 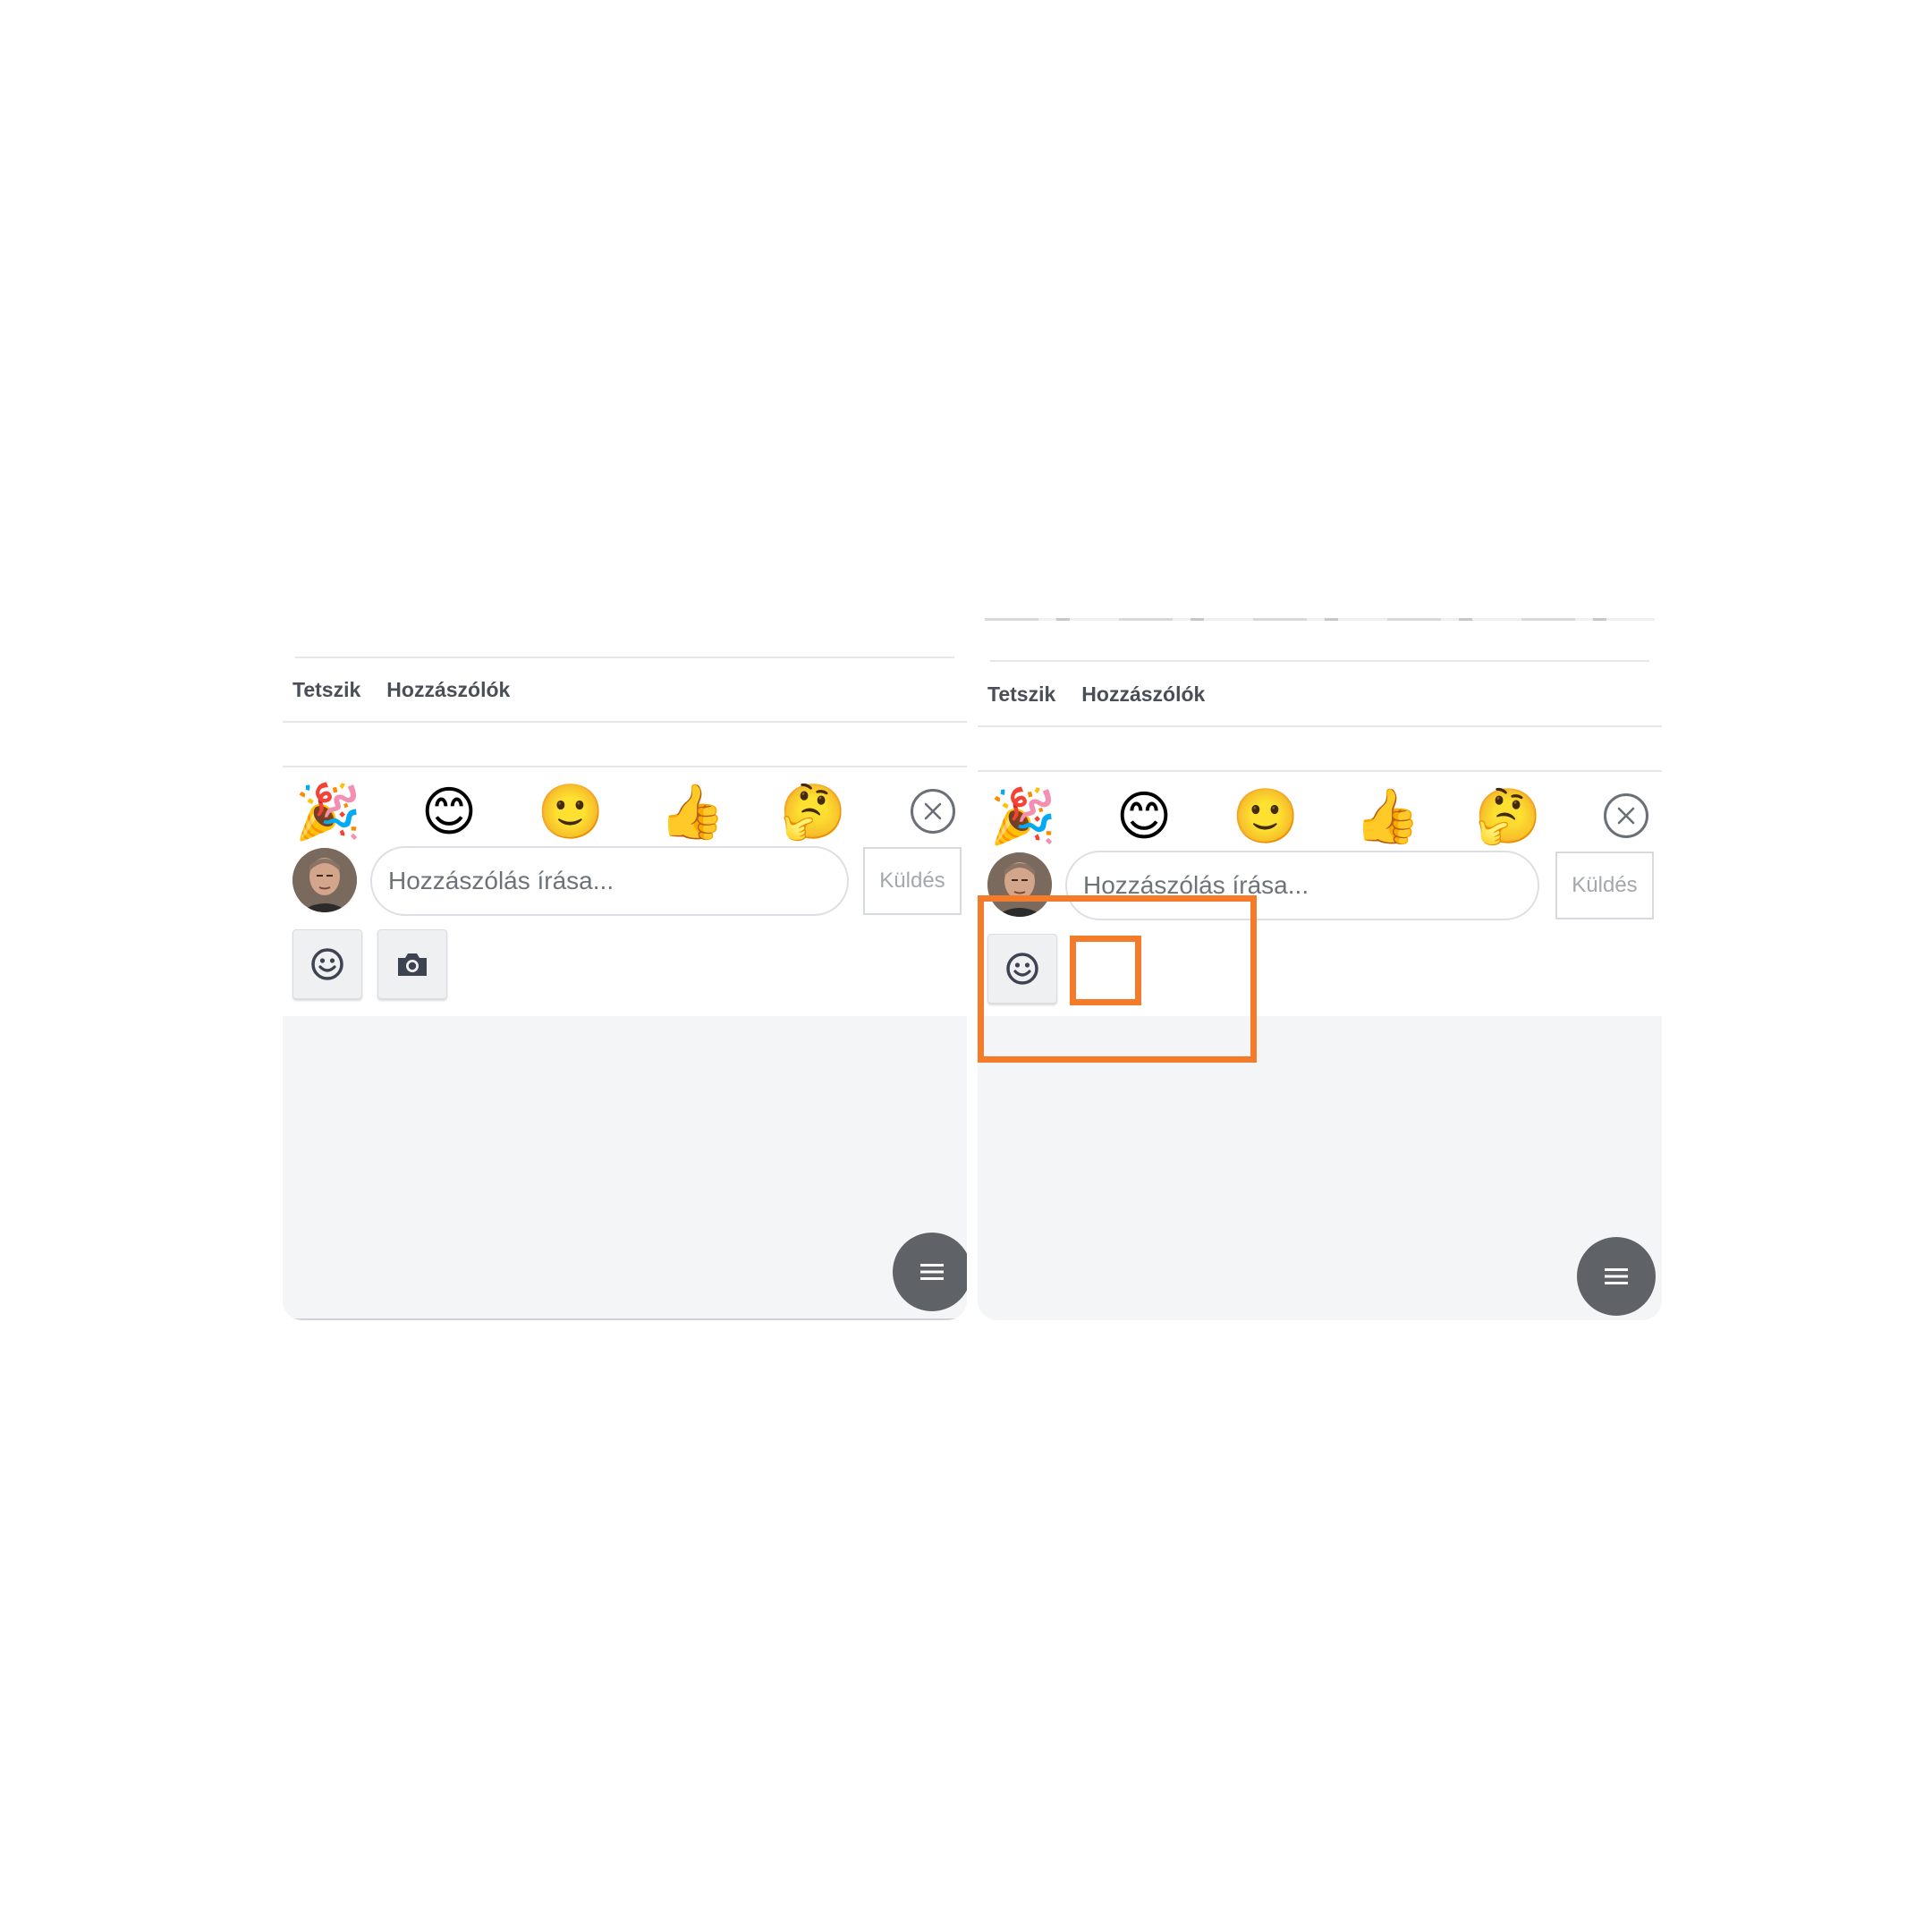 I want to click on emoji-picker-icon, so click(x=327, y=964).